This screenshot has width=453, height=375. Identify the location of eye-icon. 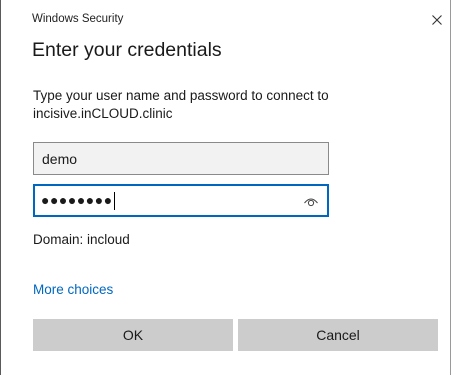
(311, 202).